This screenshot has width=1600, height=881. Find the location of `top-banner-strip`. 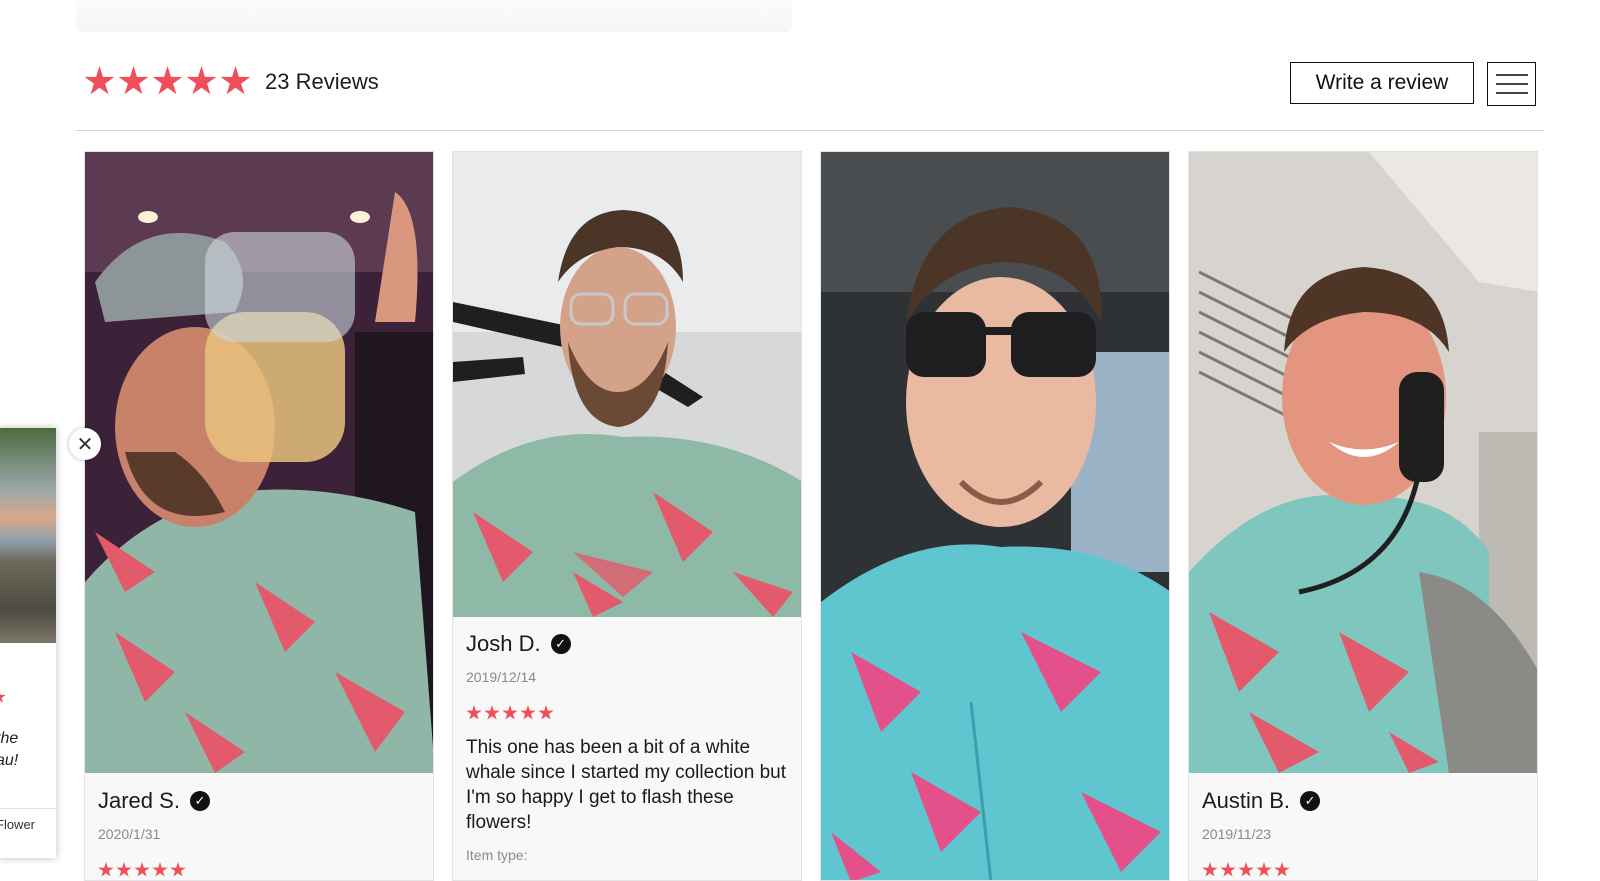

top-banner-strip is located at coordinates (434, 16).